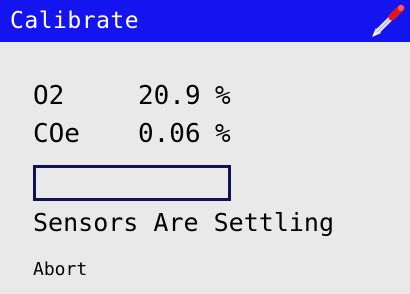 This screenshot has height=294, width=410. I want to click on o2-value: 20.9, so click(169, 96).